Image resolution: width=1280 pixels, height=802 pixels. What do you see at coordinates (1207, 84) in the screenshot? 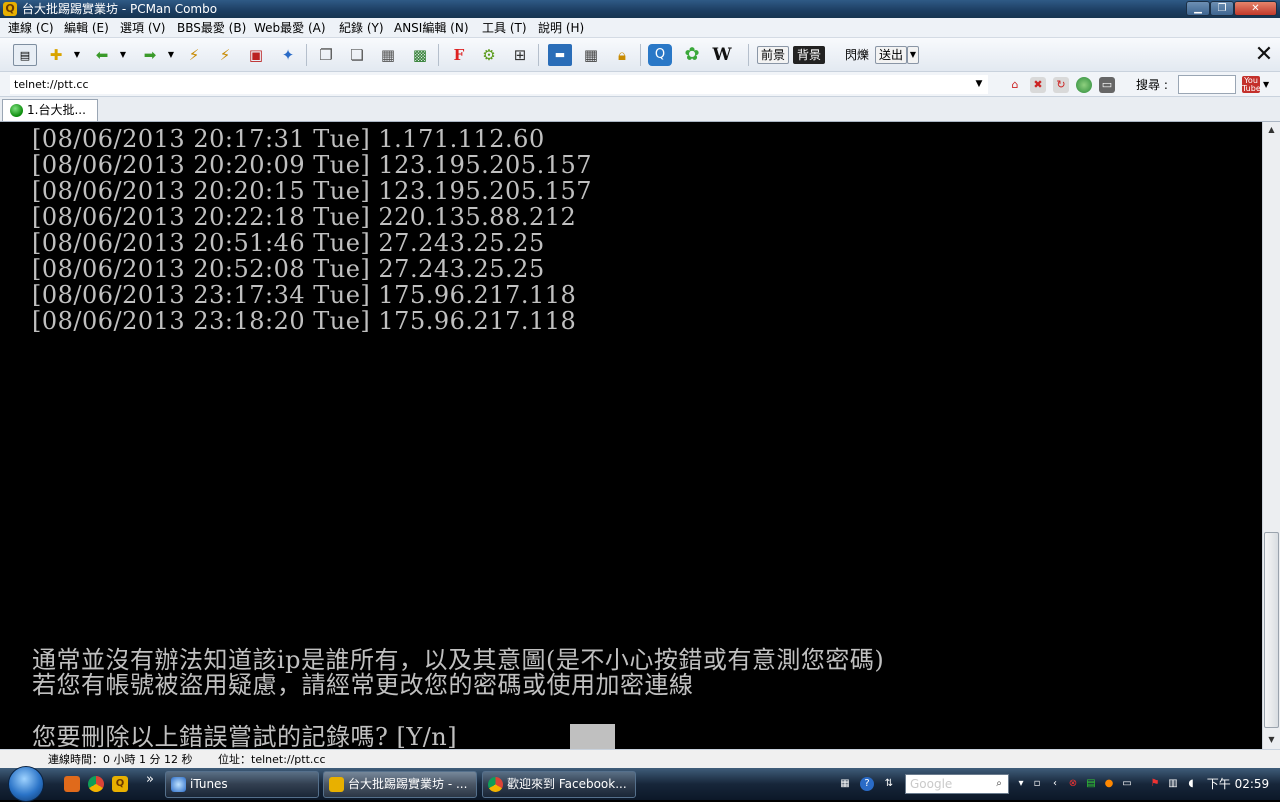
I see `search-input` at bounding box center [1207, 84].